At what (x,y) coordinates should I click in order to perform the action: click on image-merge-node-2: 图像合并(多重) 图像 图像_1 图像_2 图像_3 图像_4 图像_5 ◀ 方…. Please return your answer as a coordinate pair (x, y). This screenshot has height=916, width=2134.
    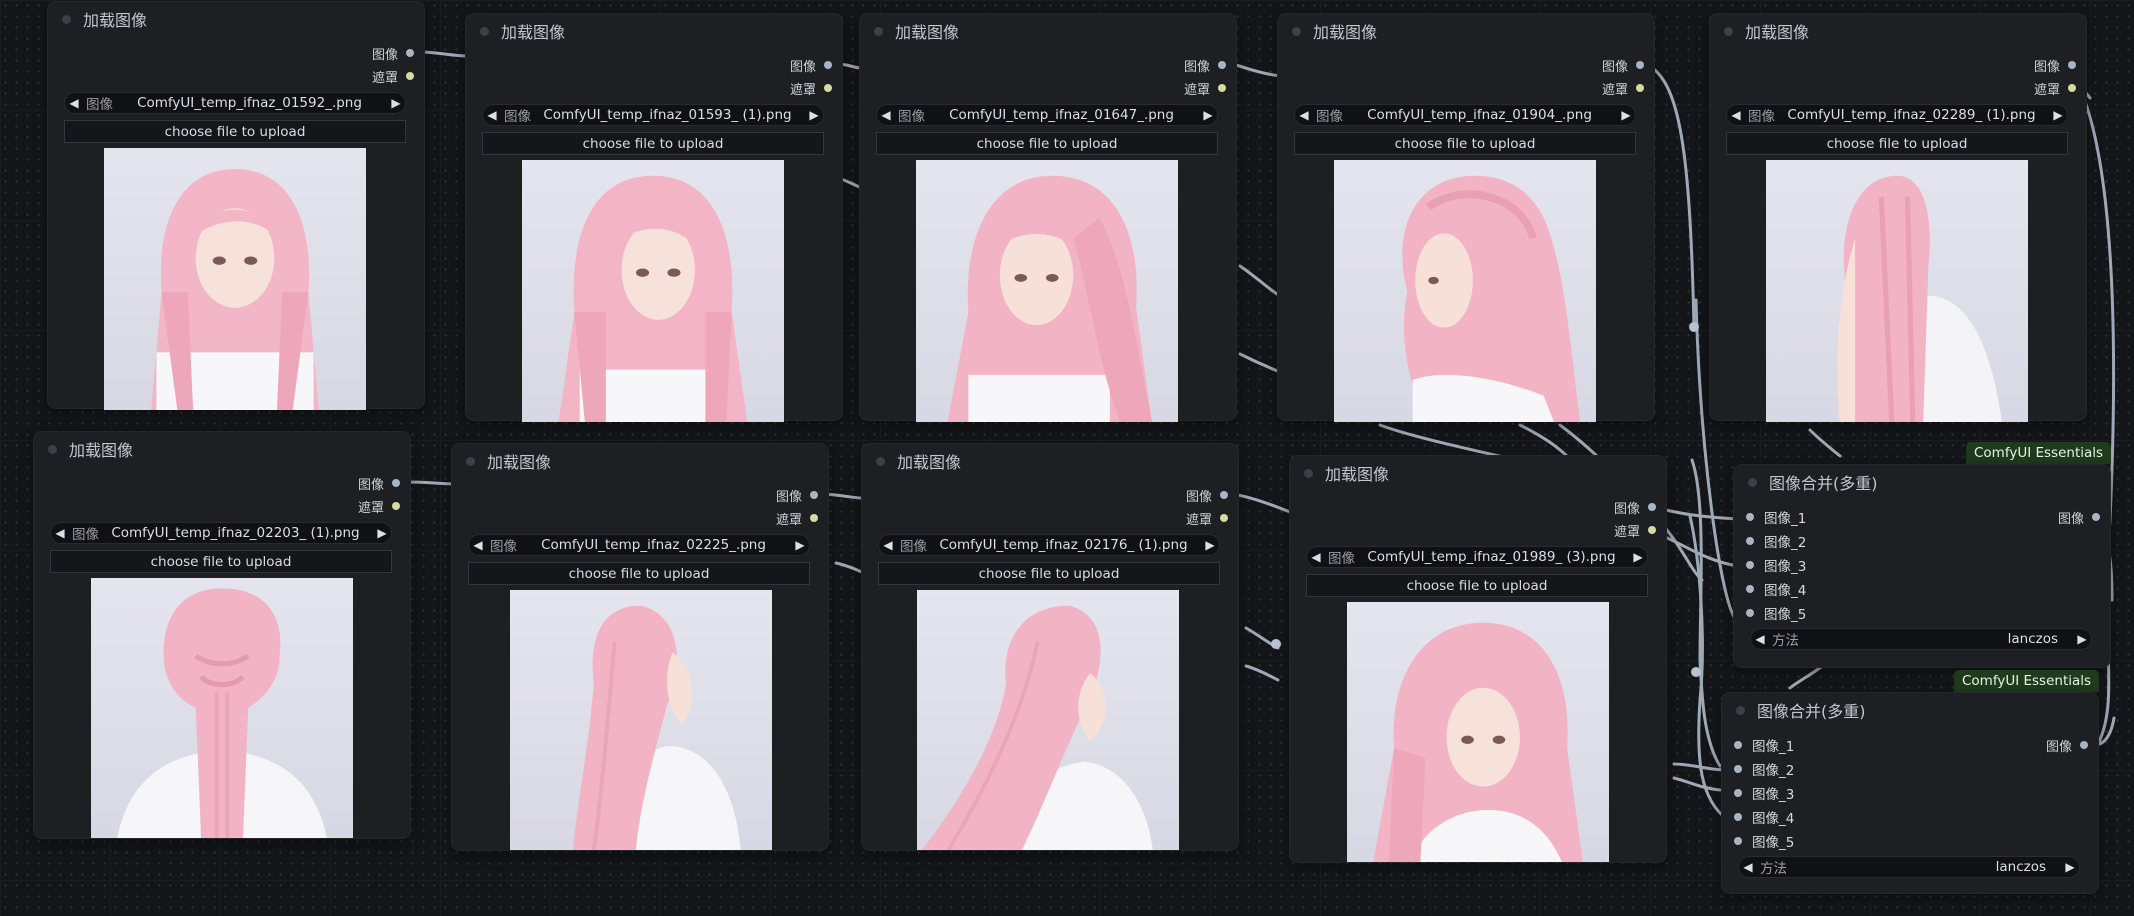
    Looking at the image, I should click on (1910, 793).